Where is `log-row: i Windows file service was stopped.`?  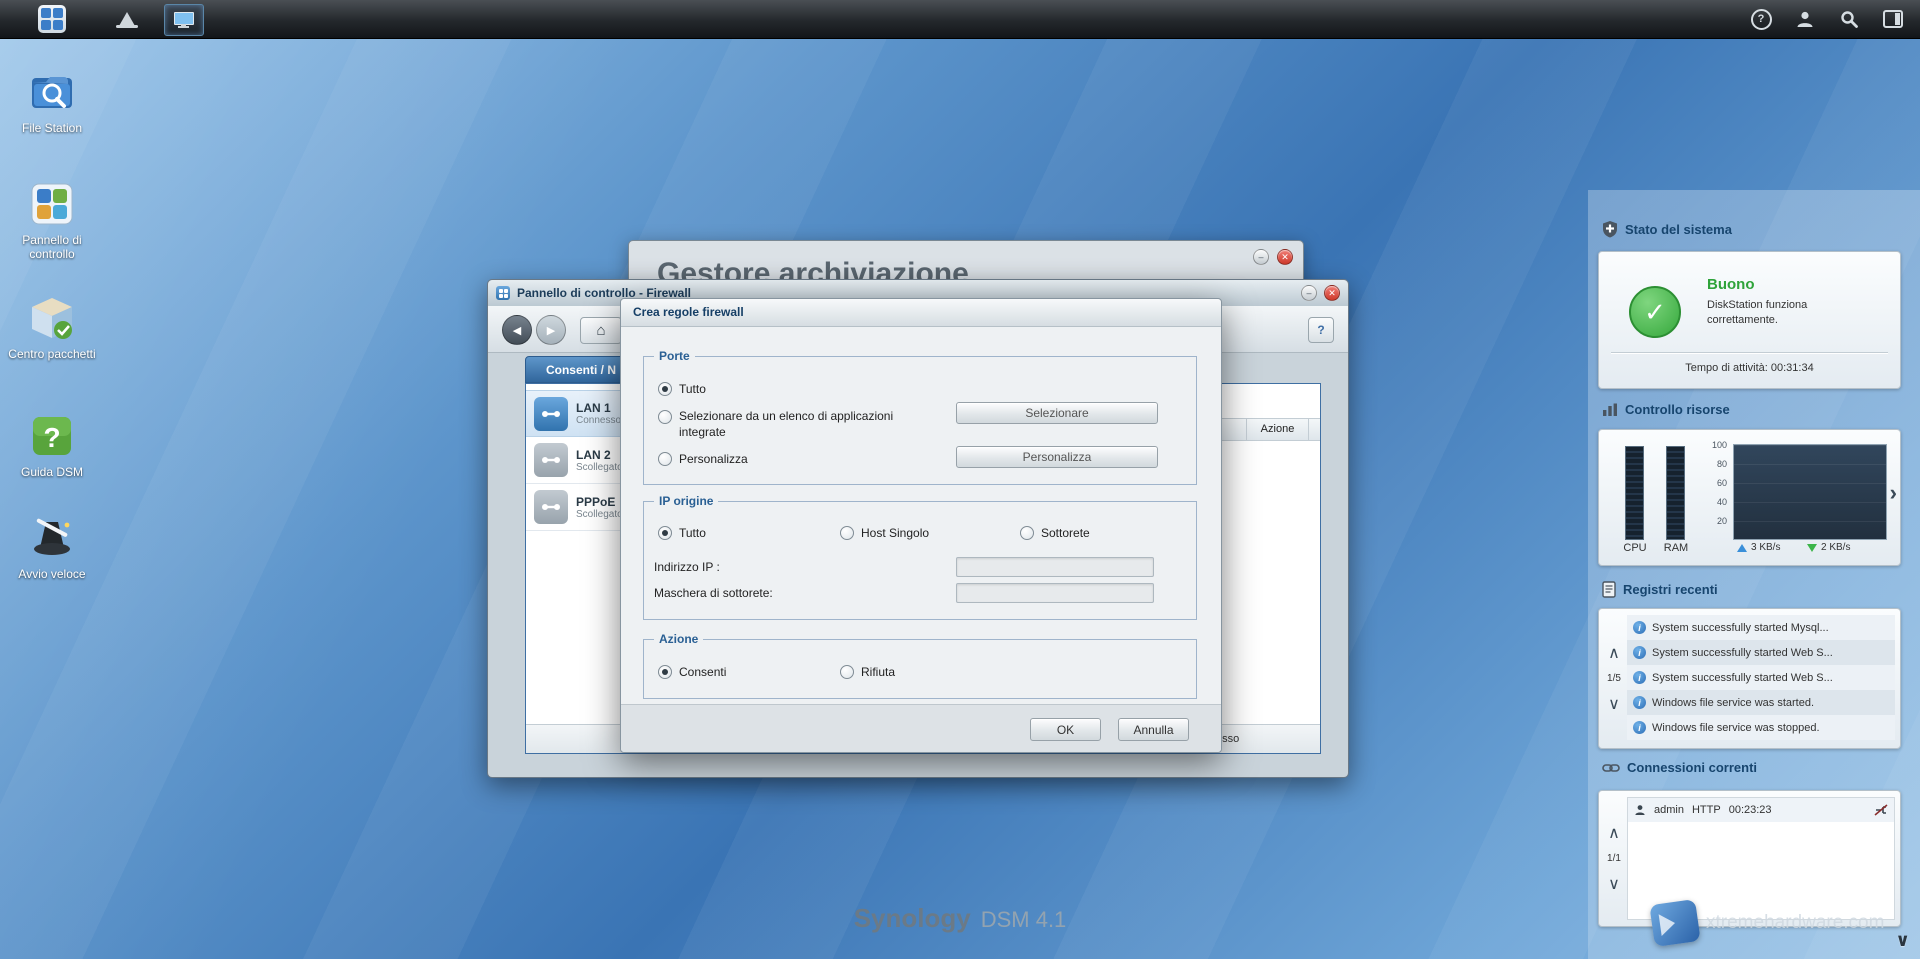
log-row: i Windows file service was stopped. is located at coordinates (1761, 727).